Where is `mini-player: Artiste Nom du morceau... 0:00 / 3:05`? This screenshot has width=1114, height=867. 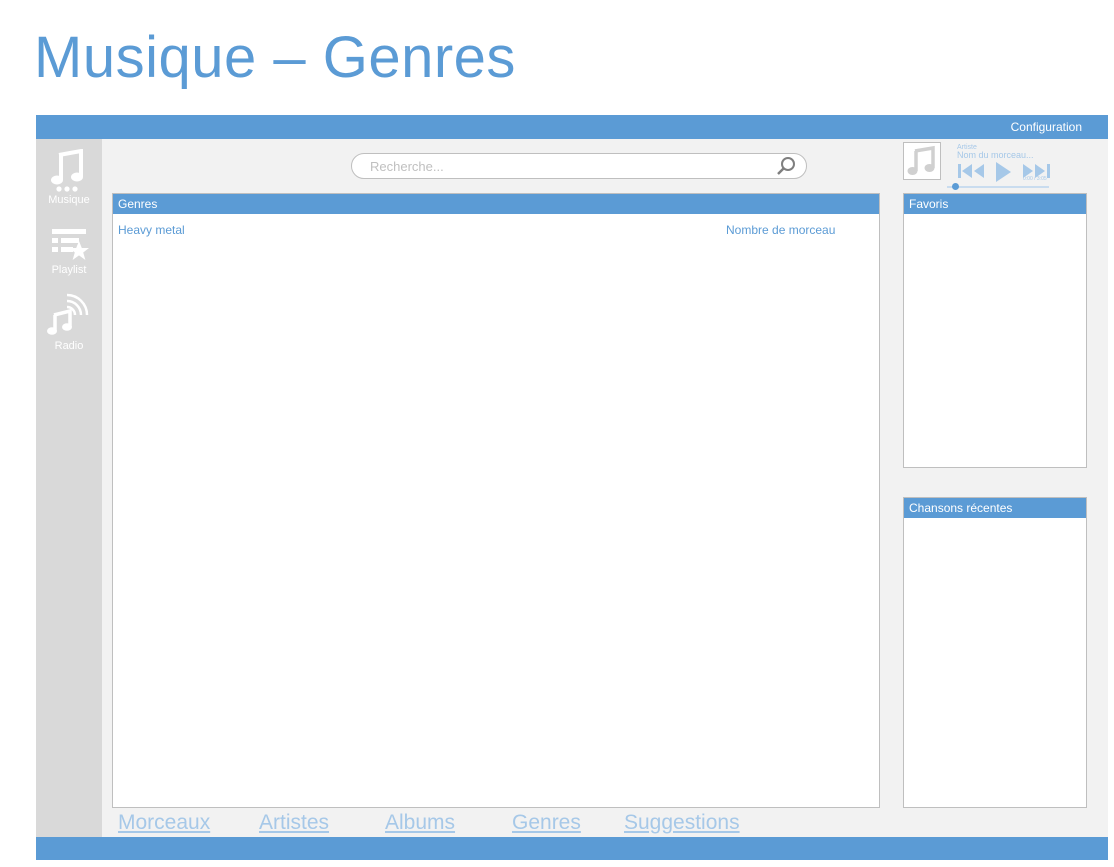
mini-player: Artiste Nom du morceau... 0:00 / 3:05 is located at coordinates (995, 166).